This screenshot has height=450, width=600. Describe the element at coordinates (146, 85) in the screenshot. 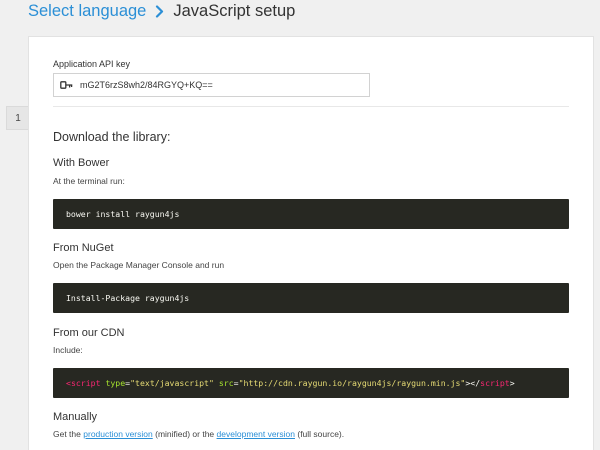

I see `api-key-value: mG2T6rzS8wh2/84RGYQ+KQ==` at that location.